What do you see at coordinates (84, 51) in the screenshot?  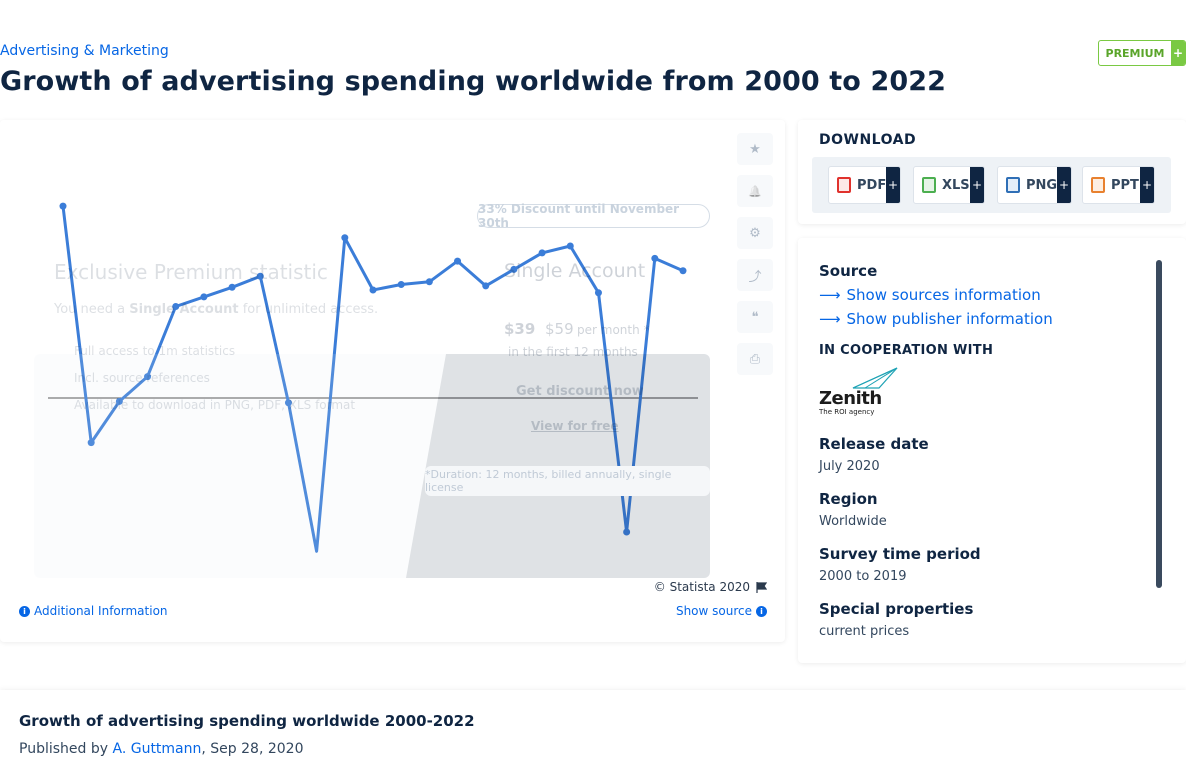 I see `breadcrumb-category: Advertising & Marketing` at bounding box center [84, 51].